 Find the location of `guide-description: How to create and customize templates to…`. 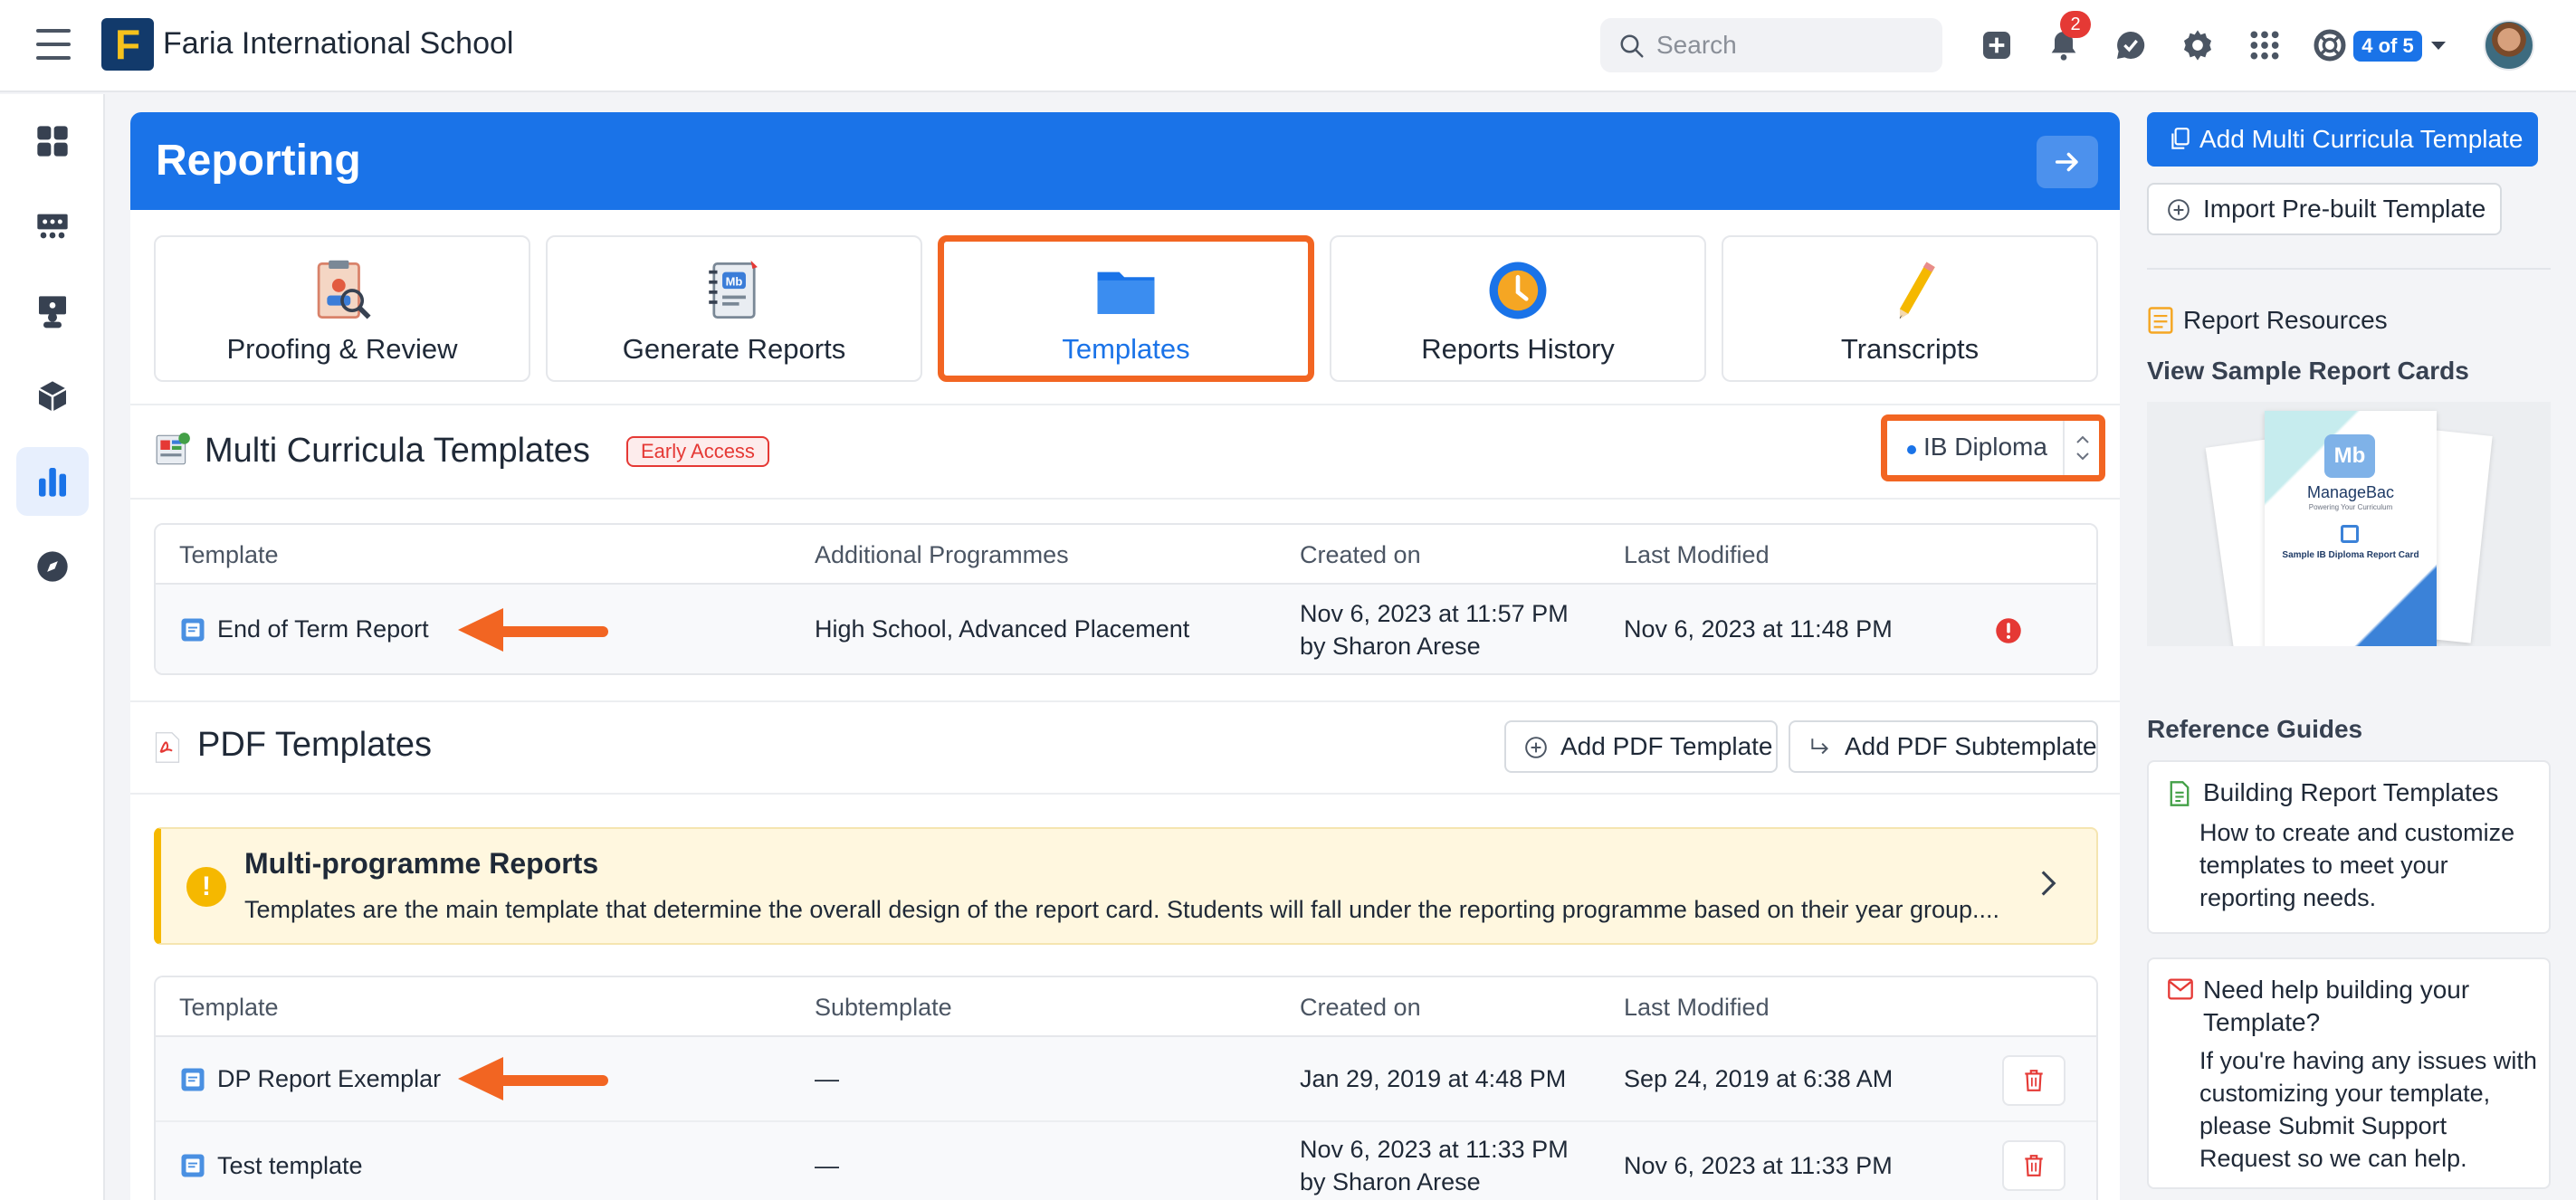

guide-description: How to create and customize templates to… is located at coordinates (2357, 865).